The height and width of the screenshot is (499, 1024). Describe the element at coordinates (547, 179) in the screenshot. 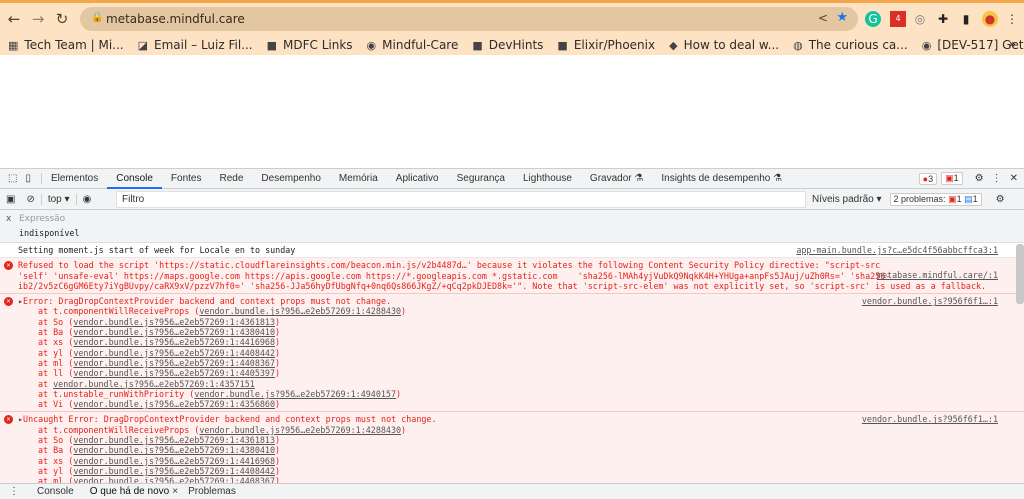

I see `tab-8: Lighthouse` at that location.